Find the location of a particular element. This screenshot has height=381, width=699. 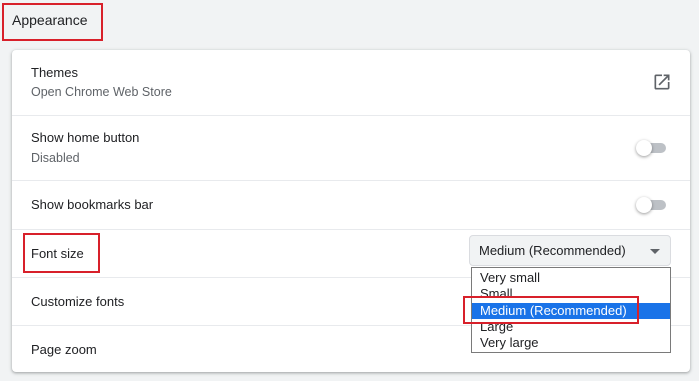

bookmarks-bar-row: Show bookmarks bar is located at coordinates (351, 204).